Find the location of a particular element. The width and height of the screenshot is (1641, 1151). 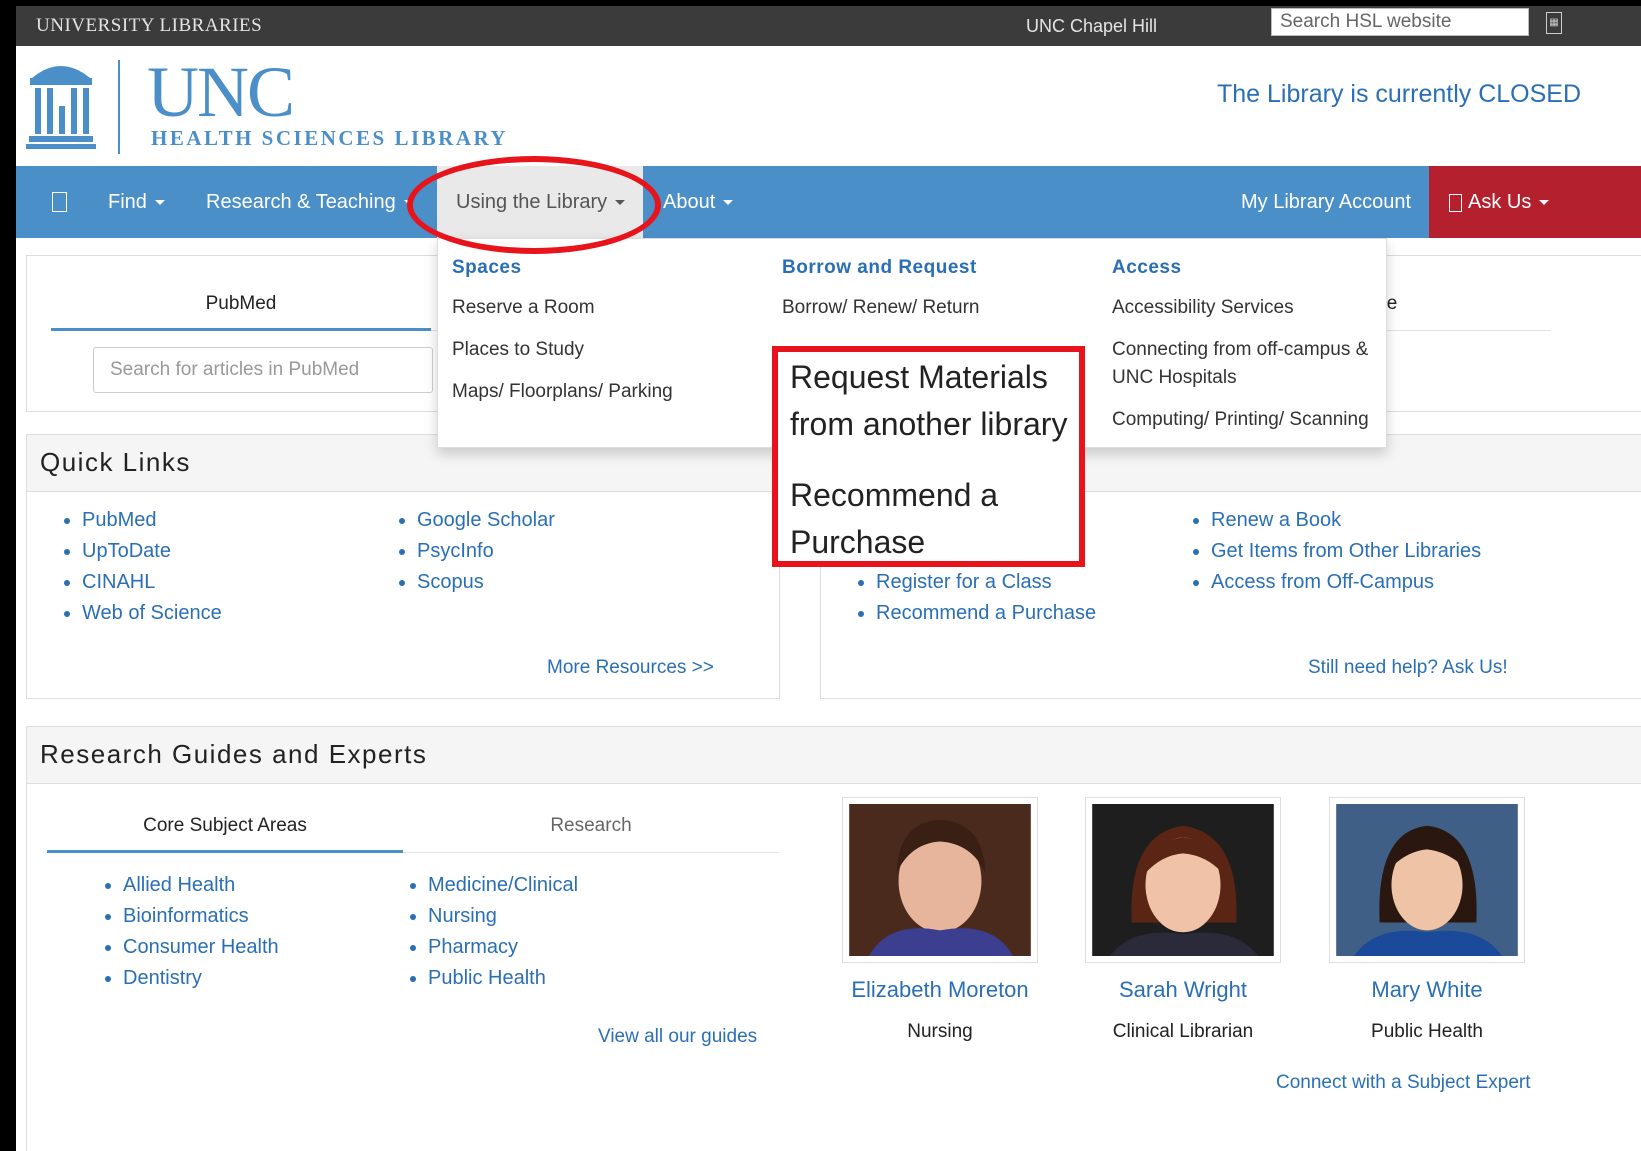

site-search-input is located at coordinates (1400, 22).